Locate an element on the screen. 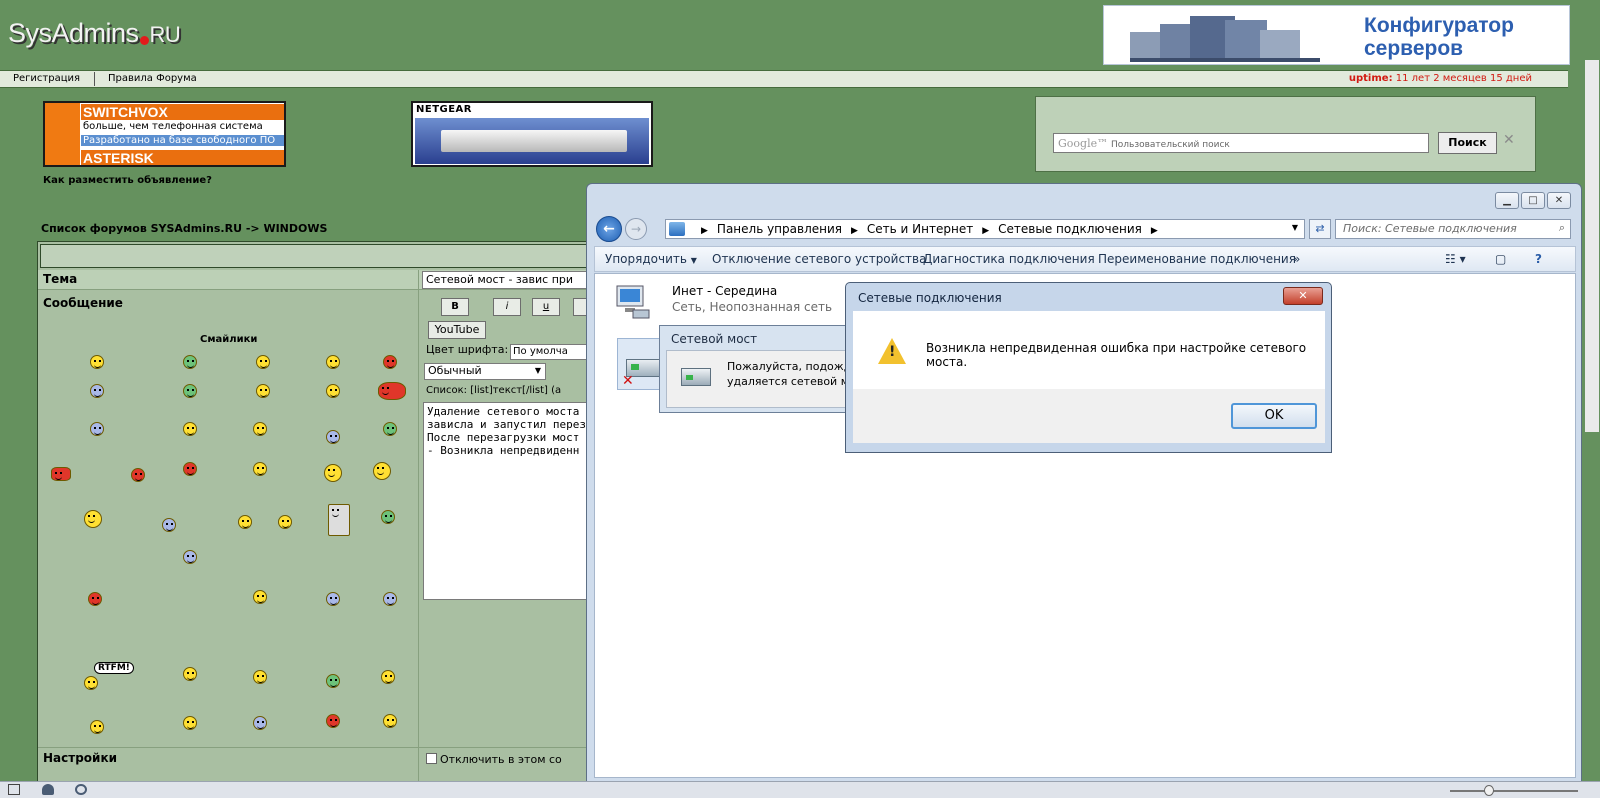  site-logo: SysAdmins RU is located at coordinates (94, 33).